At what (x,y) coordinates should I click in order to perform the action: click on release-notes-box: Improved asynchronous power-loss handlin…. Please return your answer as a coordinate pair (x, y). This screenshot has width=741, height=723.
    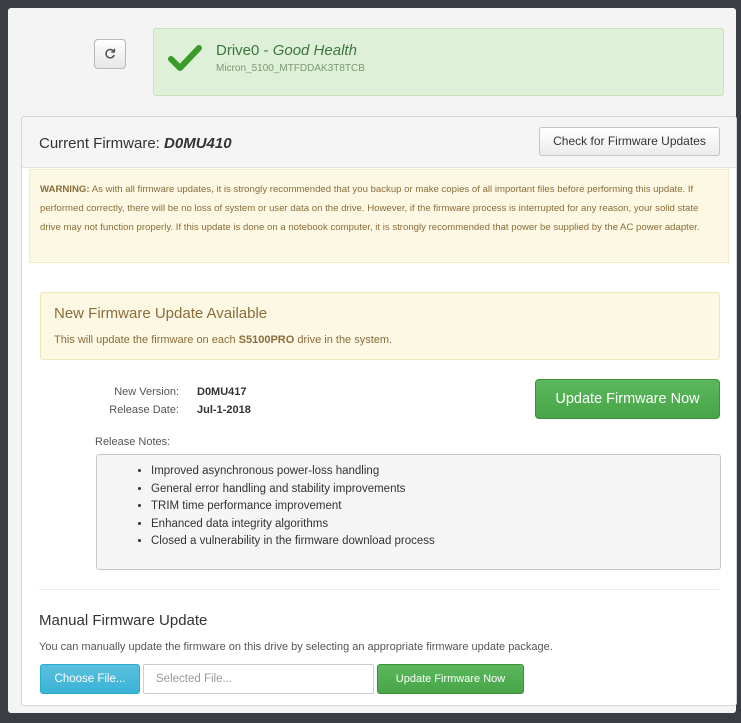
    Looking at the image, I should click on (408, 512).